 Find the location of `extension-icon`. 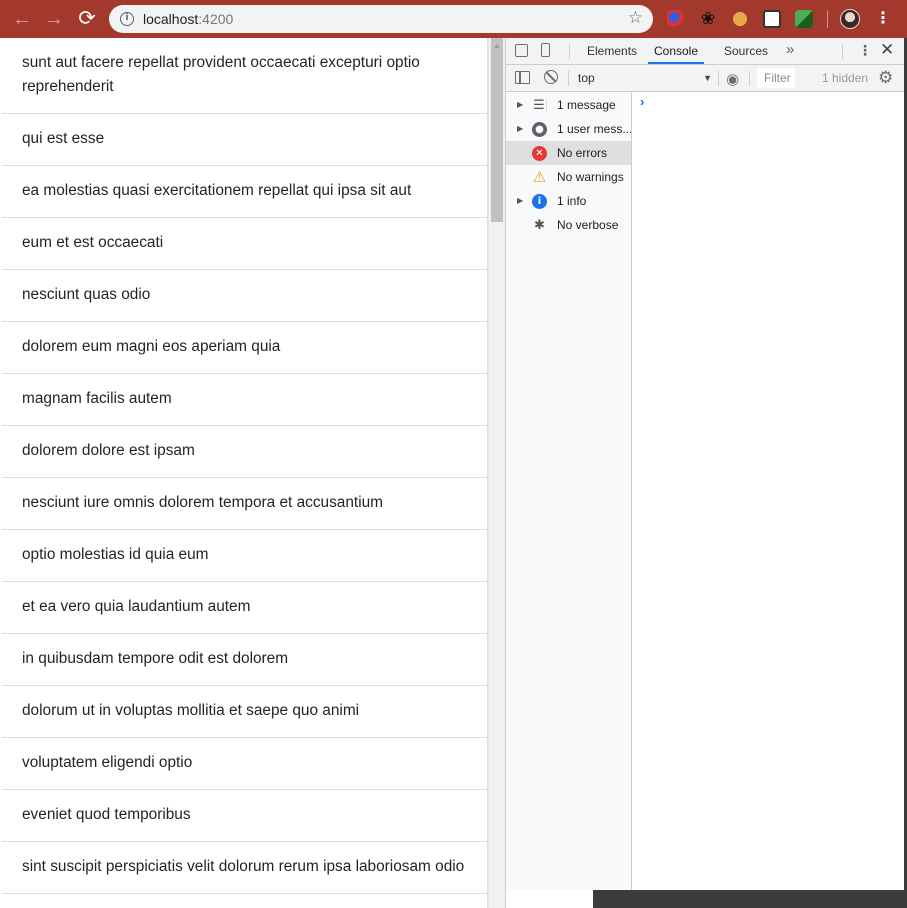

extension-icon is located at coordinates (676, 19).